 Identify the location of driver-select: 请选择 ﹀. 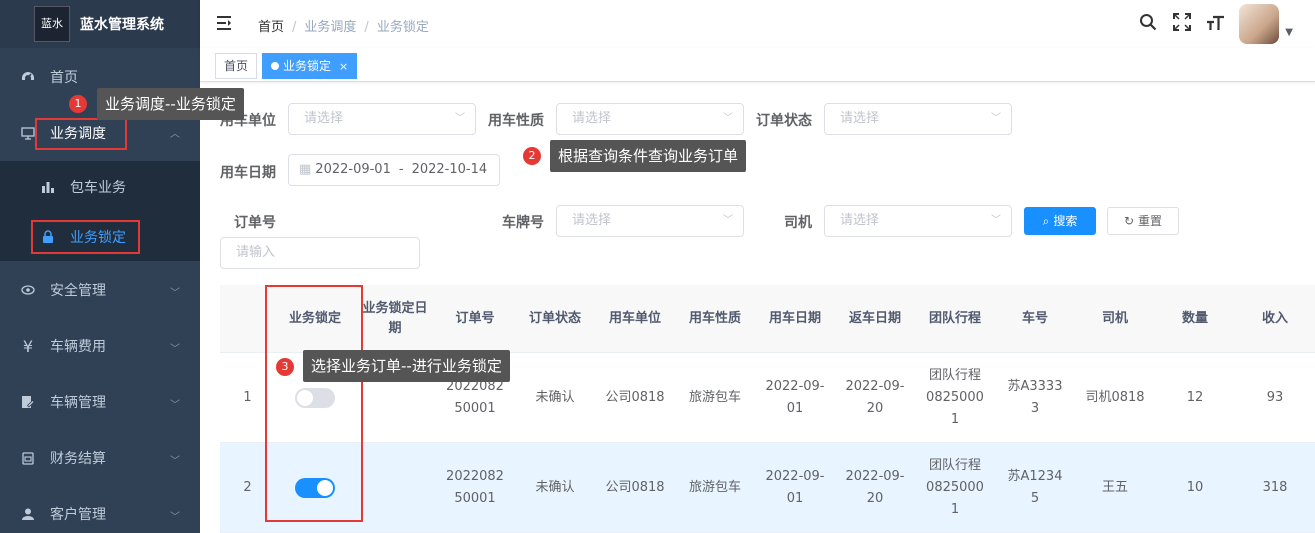
(918, 221).